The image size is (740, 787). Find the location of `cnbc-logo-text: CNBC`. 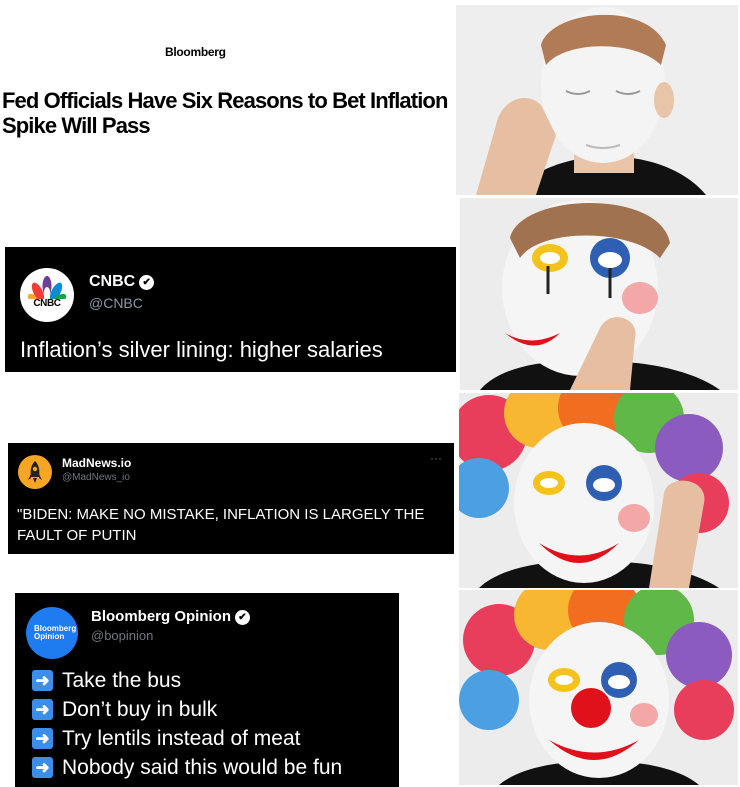

cnbc-logo-text: CNBC is located at coordinates (47, 303).